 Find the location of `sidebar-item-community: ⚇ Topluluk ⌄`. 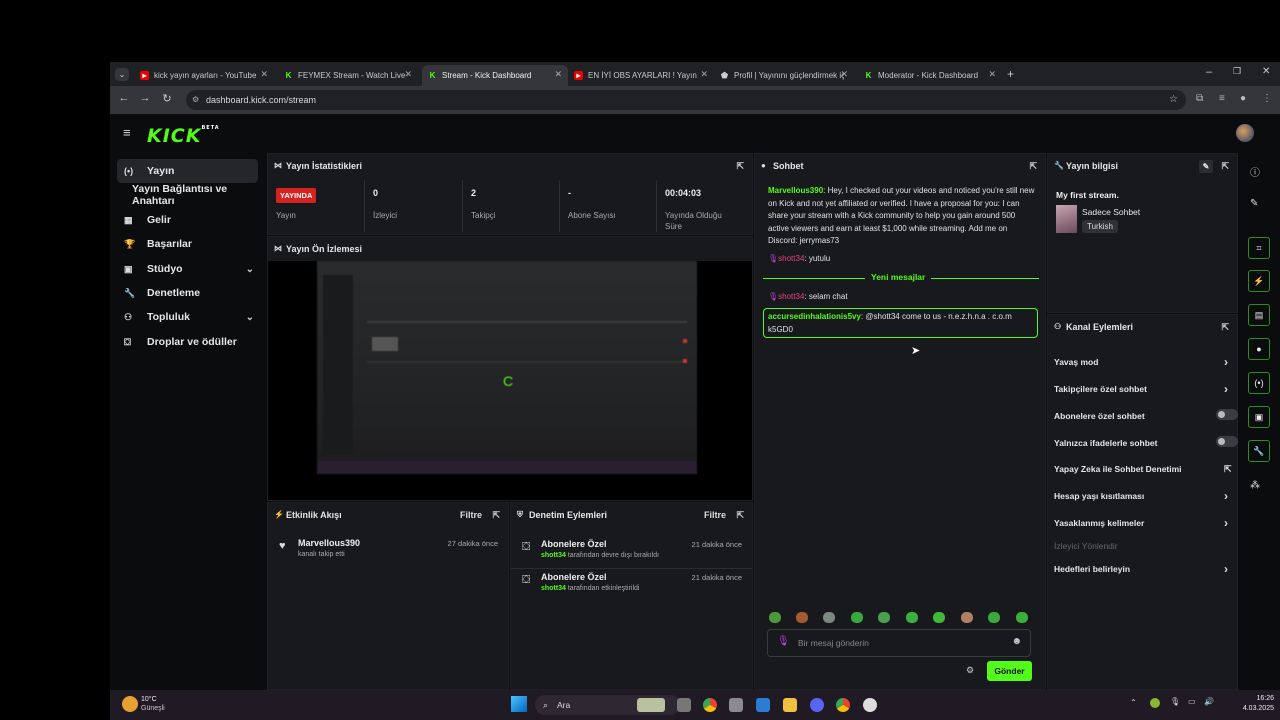

sidebar-item-community: ⚇ Topluluk ⌄ is located at coordinates (187, 317).